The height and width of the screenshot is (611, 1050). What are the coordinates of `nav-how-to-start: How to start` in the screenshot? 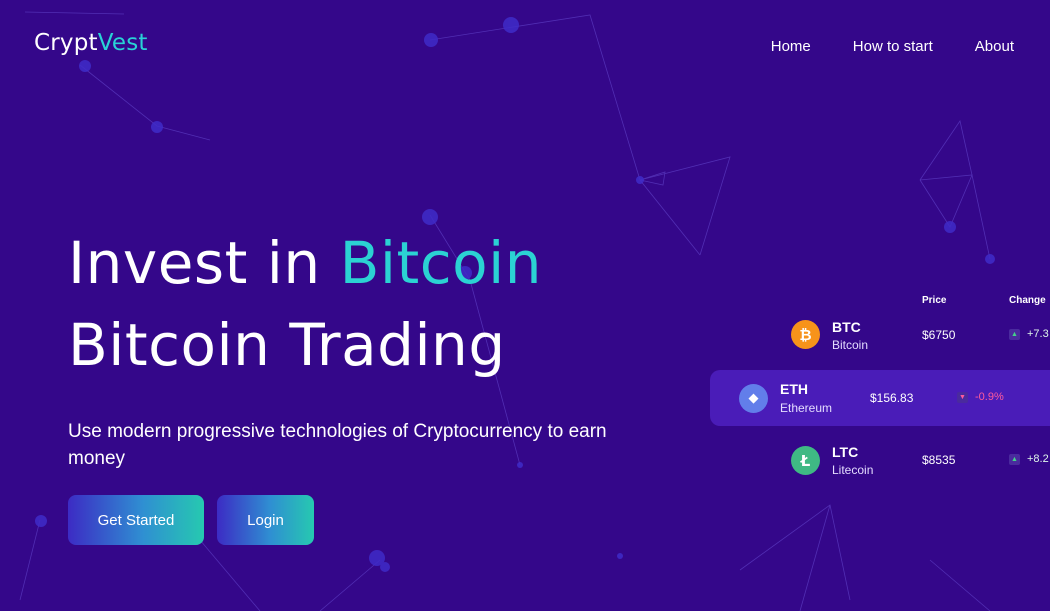 It's located at (893, 46).